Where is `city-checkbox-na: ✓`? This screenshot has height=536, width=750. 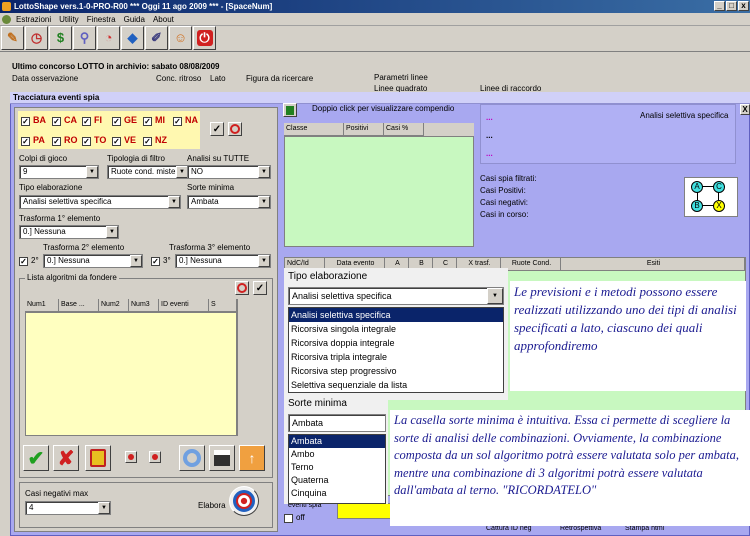 city-checkbox-na: ✓ is located at coordinates (177, 121).